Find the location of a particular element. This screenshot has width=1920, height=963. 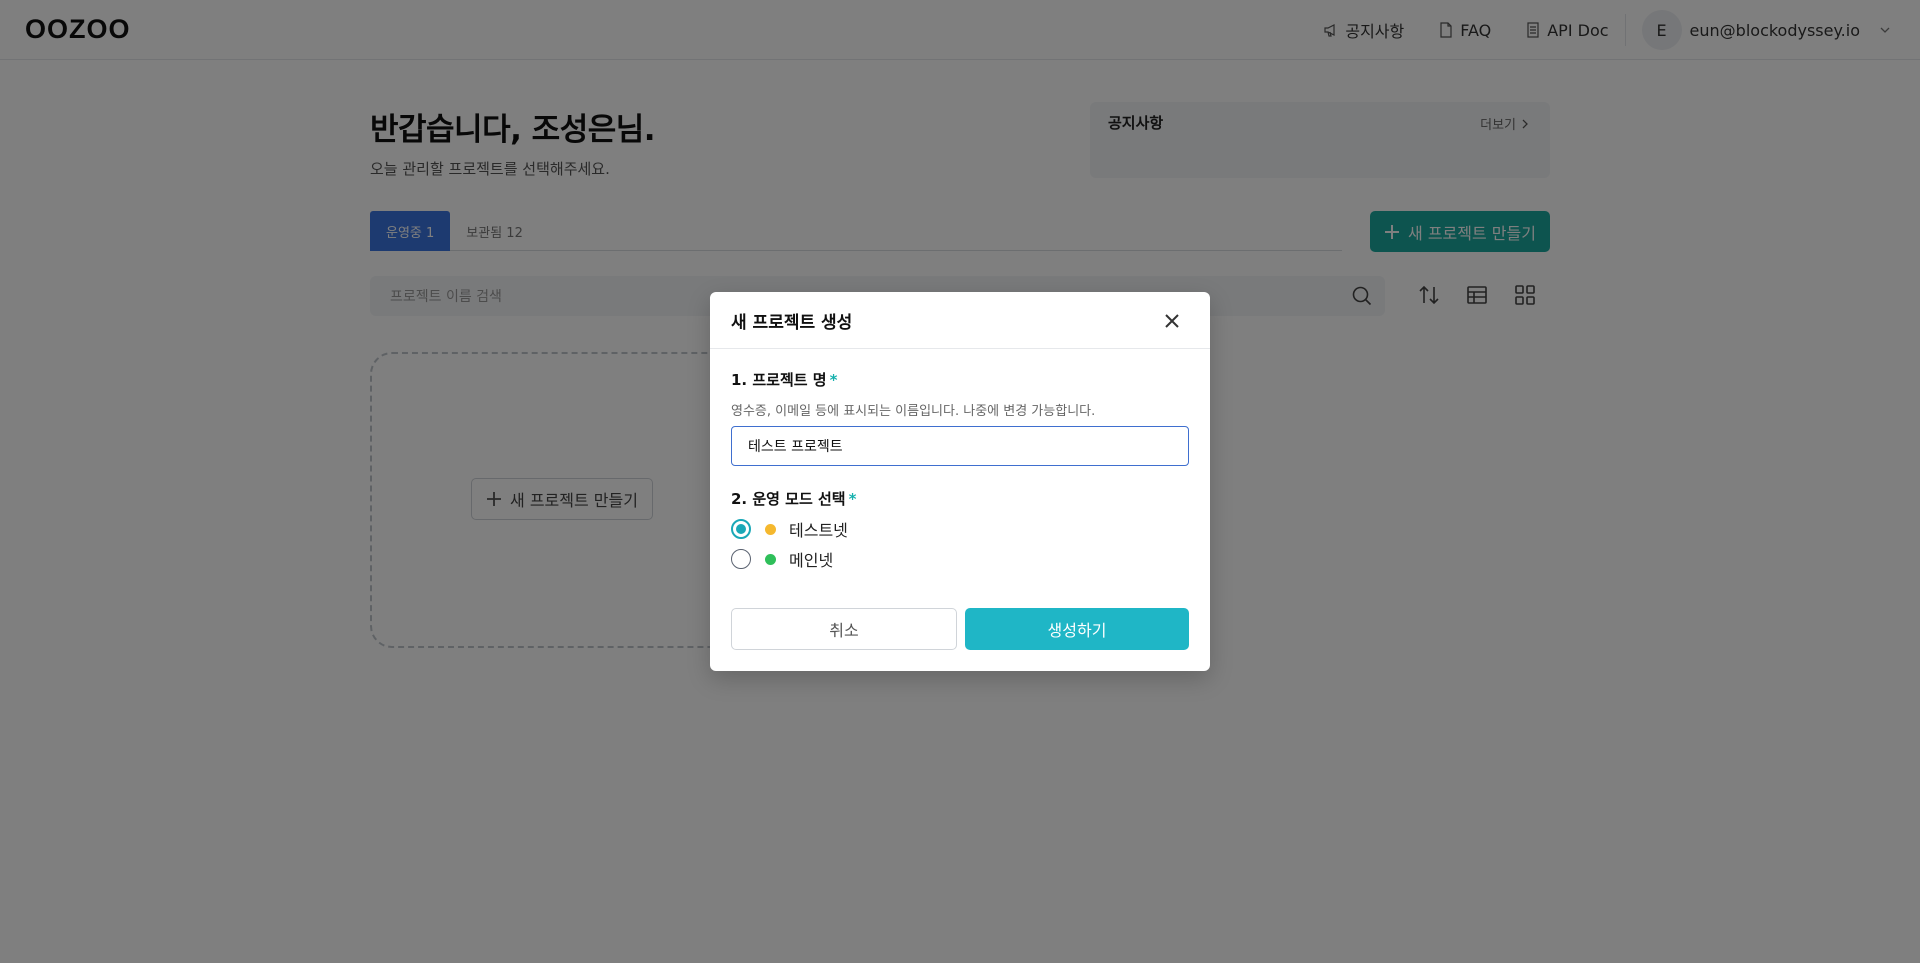

project-name-label: 1. 프로젝트 명 * is located at coordinates (960, 379).